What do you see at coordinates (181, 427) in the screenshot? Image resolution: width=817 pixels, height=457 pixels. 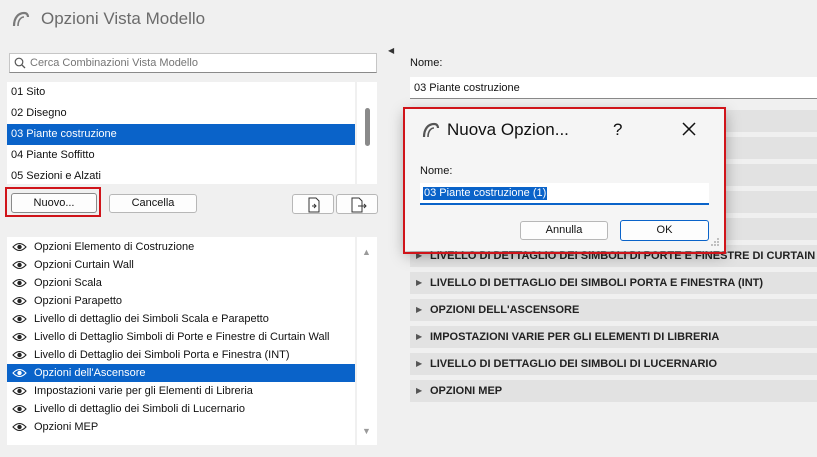 I see `list-item: Opzioni MEP` at bounding box center [181, 427].